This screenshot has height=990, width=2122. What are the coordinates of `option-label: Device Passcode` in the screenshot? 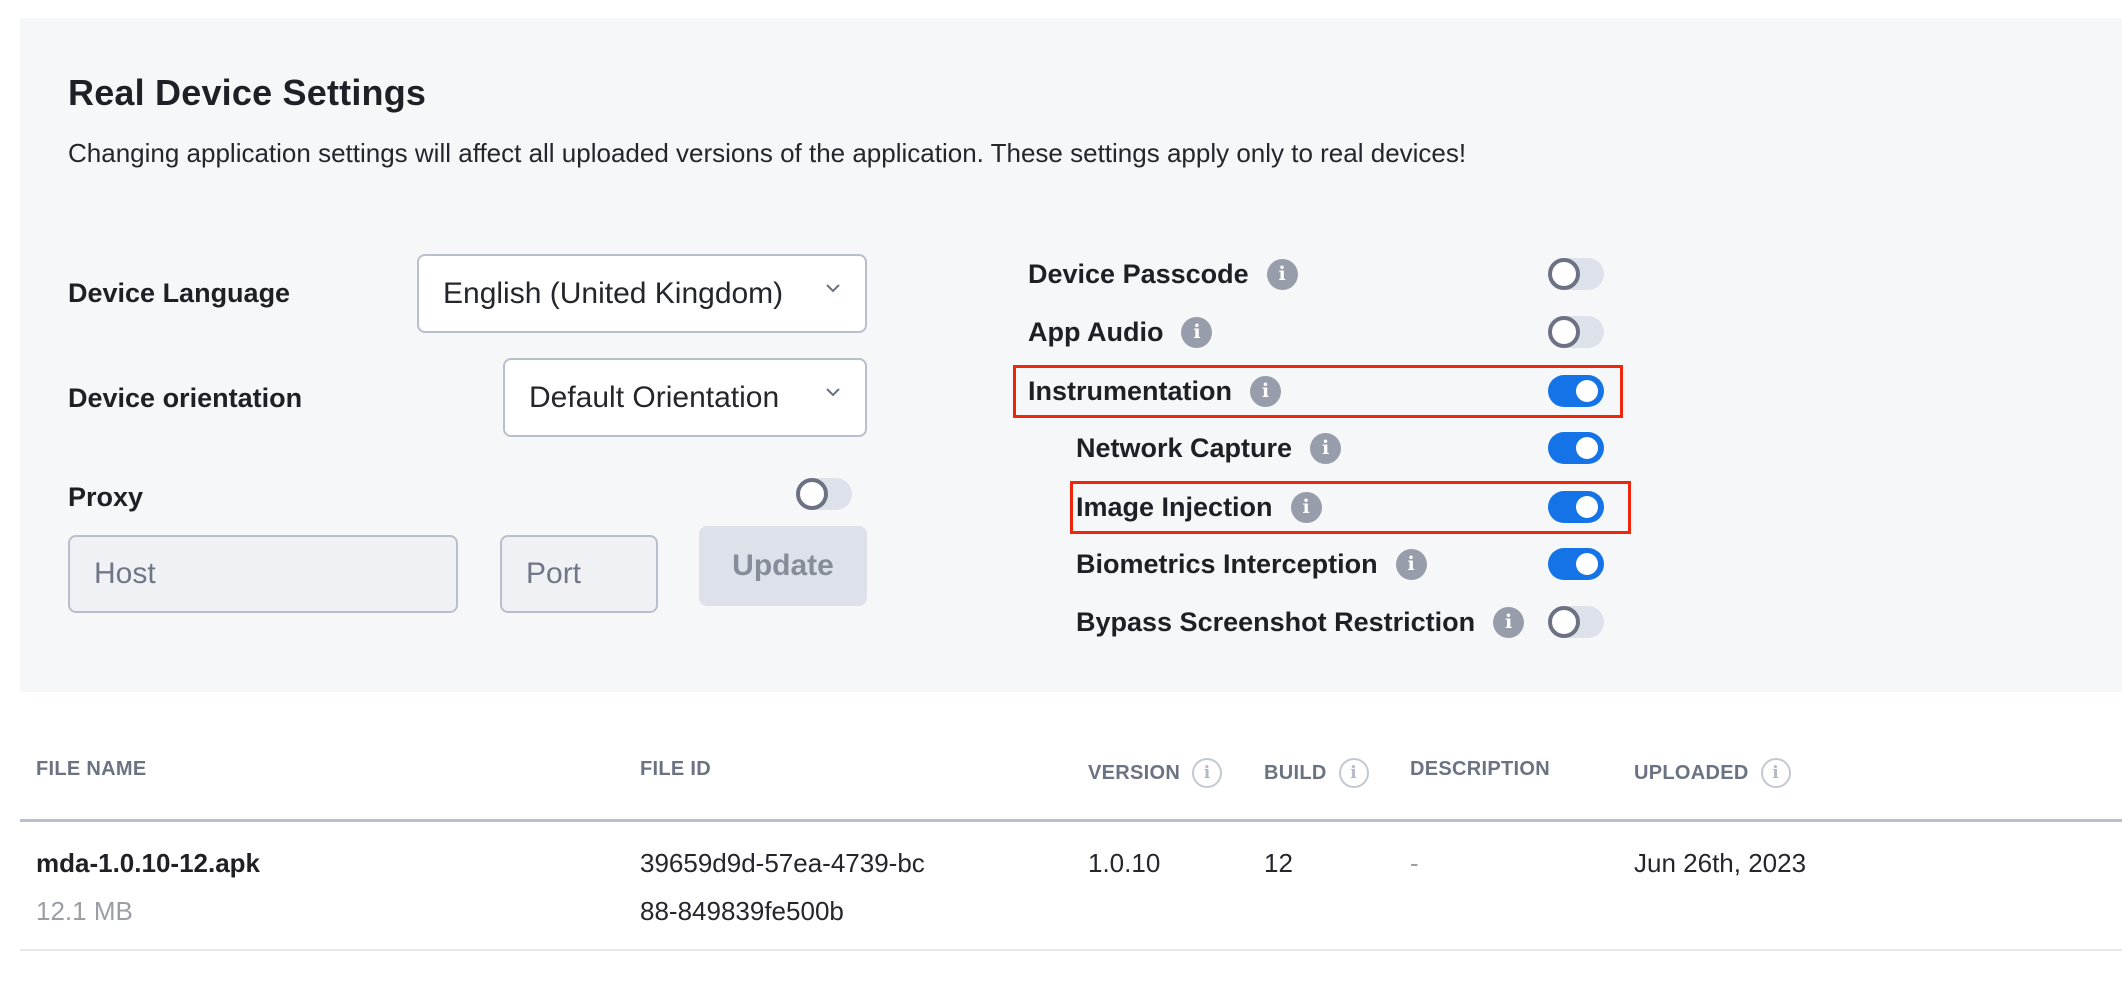 It's located at (1138, 273).